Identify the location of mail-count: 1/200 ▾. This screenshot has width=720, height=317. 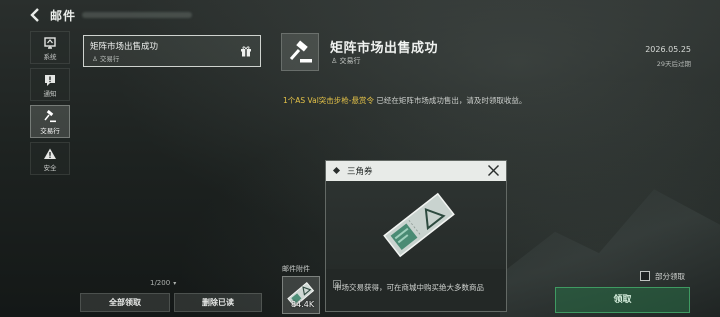
(163, 283).